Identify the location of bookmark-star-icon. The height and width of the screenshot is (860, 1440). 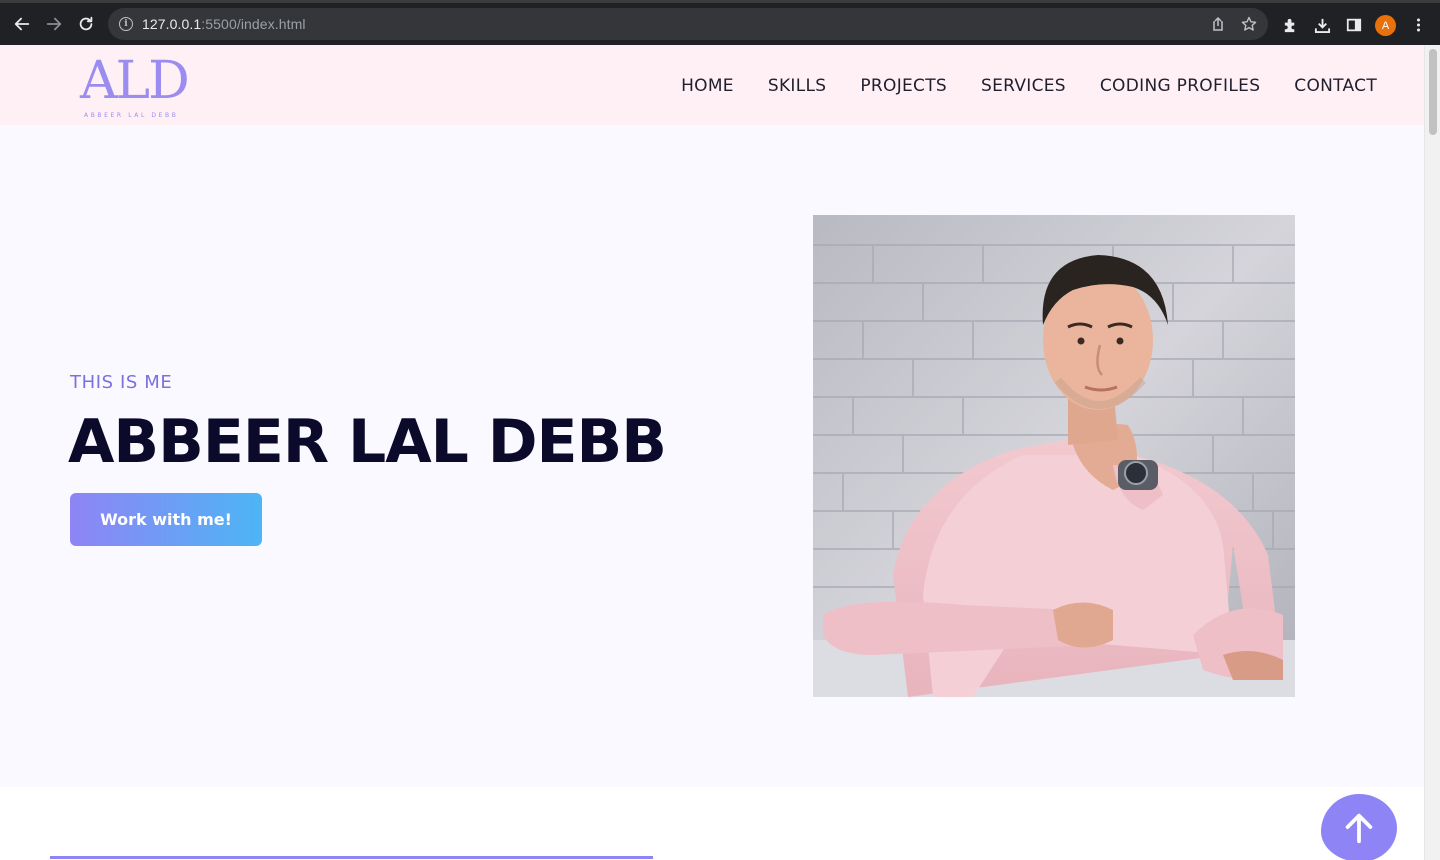
(1249, 24).